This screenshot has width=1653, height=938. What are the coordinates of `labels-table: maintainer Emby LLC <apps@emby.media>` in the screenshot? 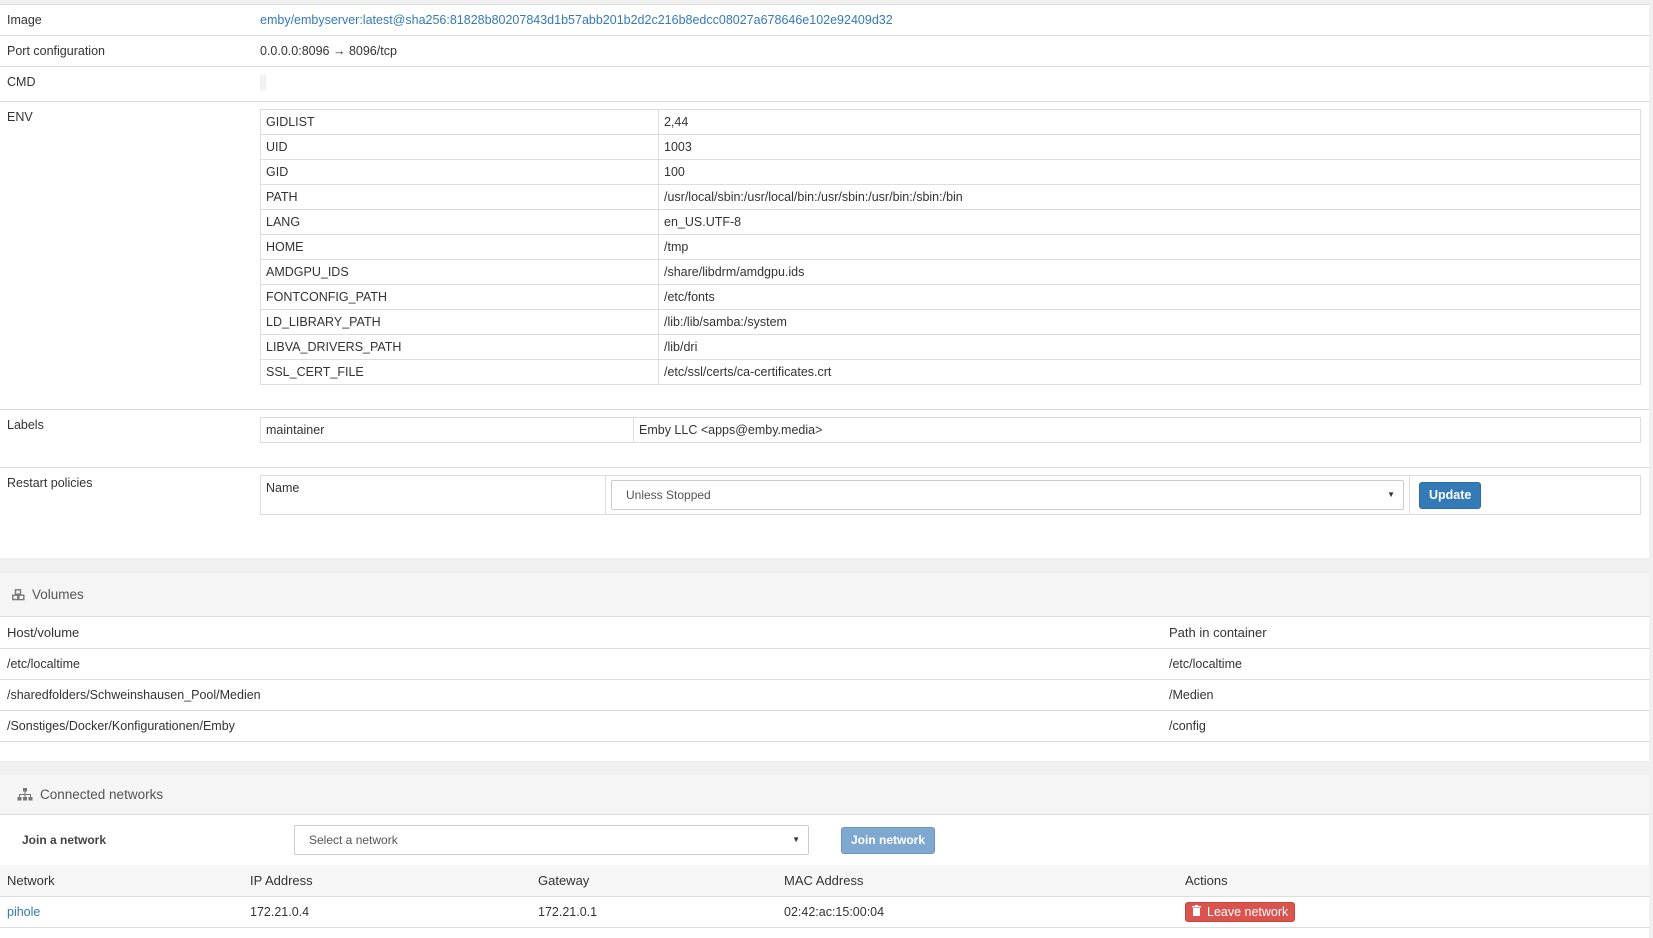 It's located at (950, 430).